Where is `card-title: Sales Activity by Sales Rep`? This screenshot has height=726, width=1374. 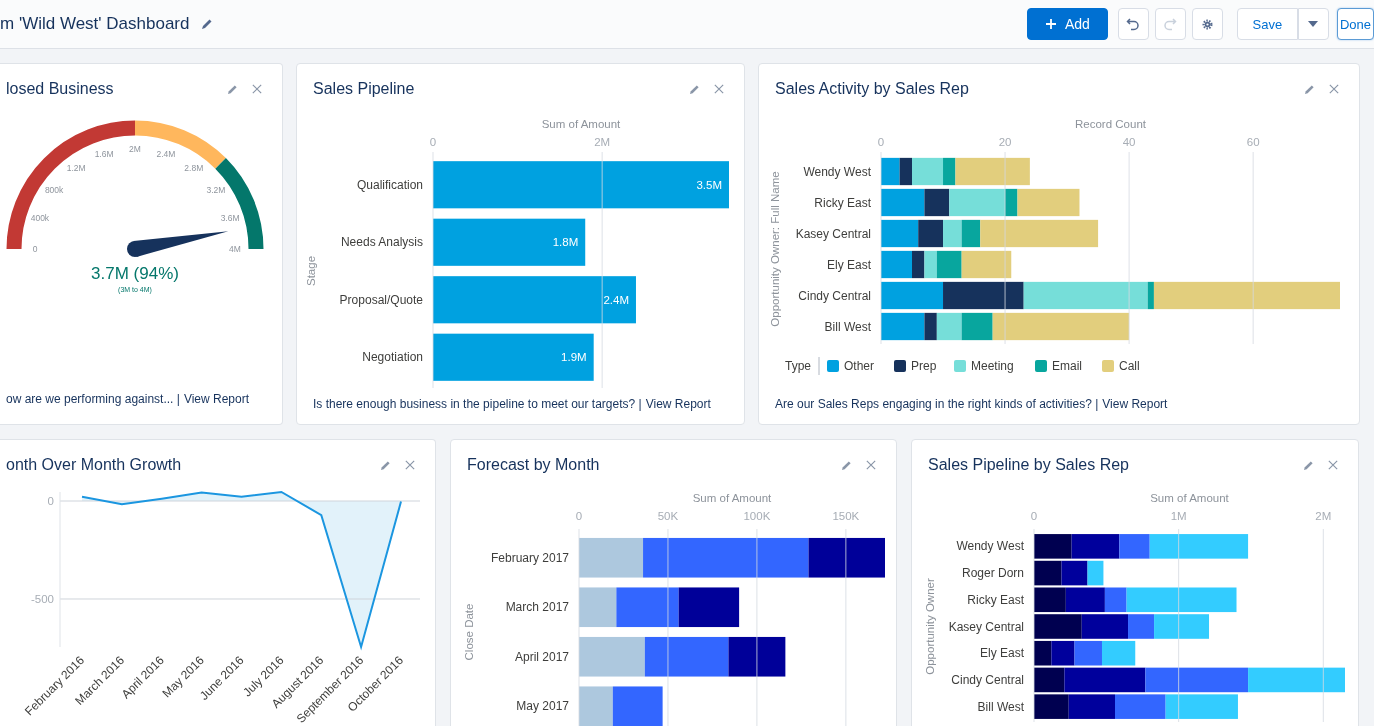
card-title: Sales Activity by Sales Rep is located at coordinates (872, 89).